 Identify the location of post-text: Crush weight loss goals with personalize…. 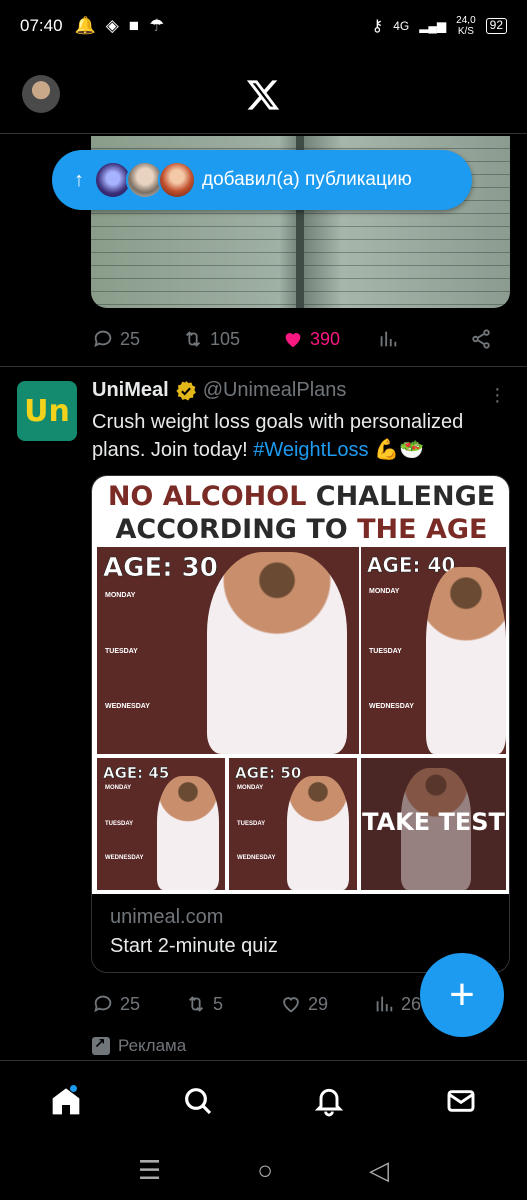
(278, 436).